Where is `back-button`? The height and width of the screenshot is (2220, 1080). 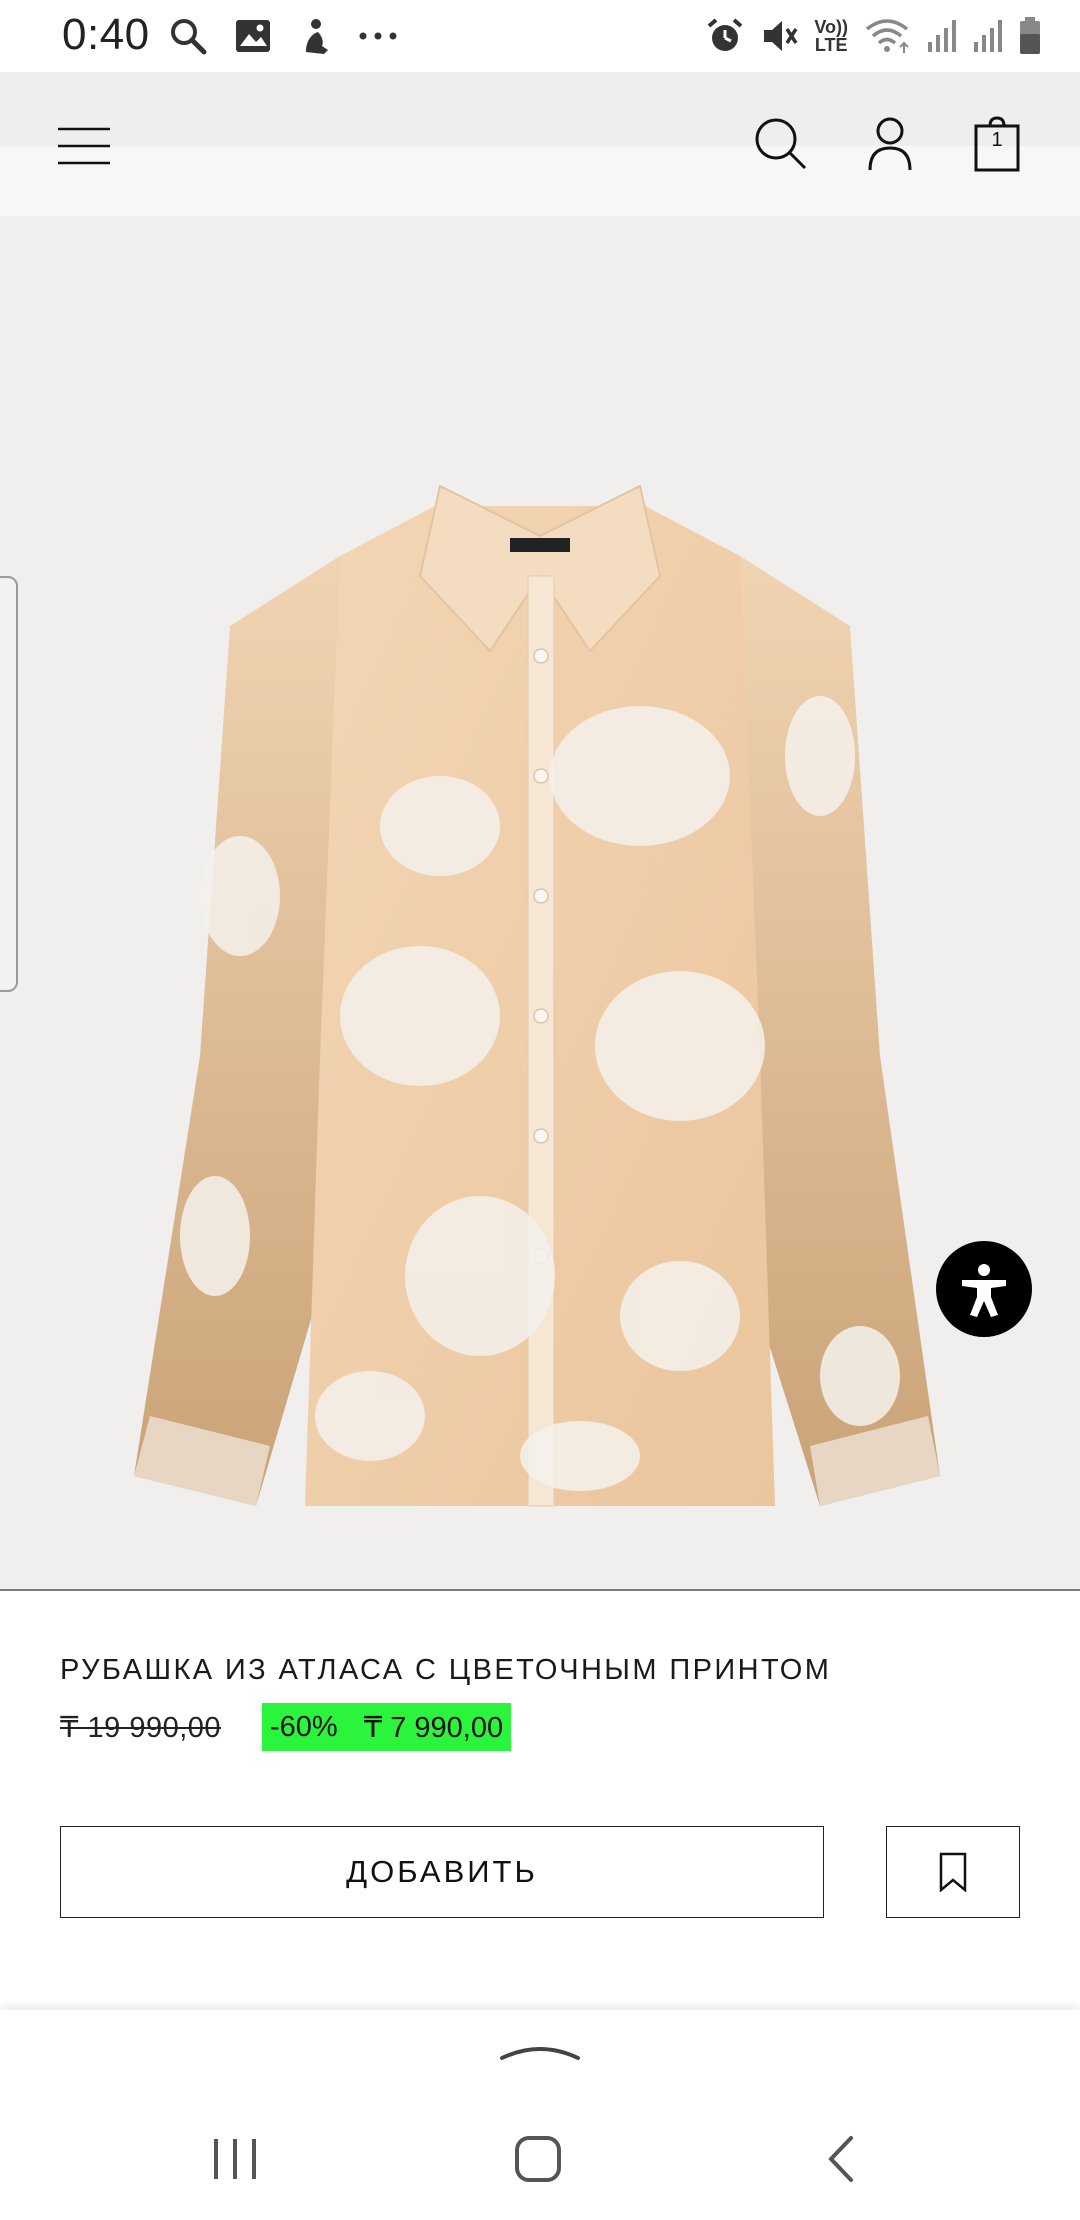
back-button is located at coordinates (841, 2159).